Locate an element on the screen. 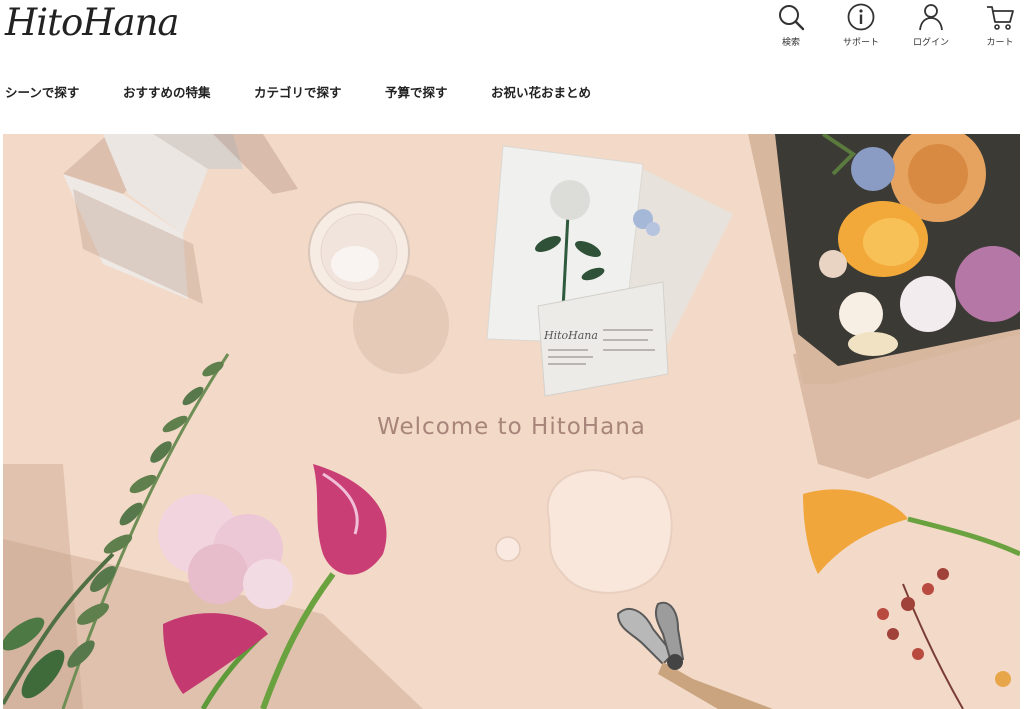 This screenshot has height=709, width=1024. site-header: HitoHana 検索 サポート ログイン カート is located at coordinates (512, 35).